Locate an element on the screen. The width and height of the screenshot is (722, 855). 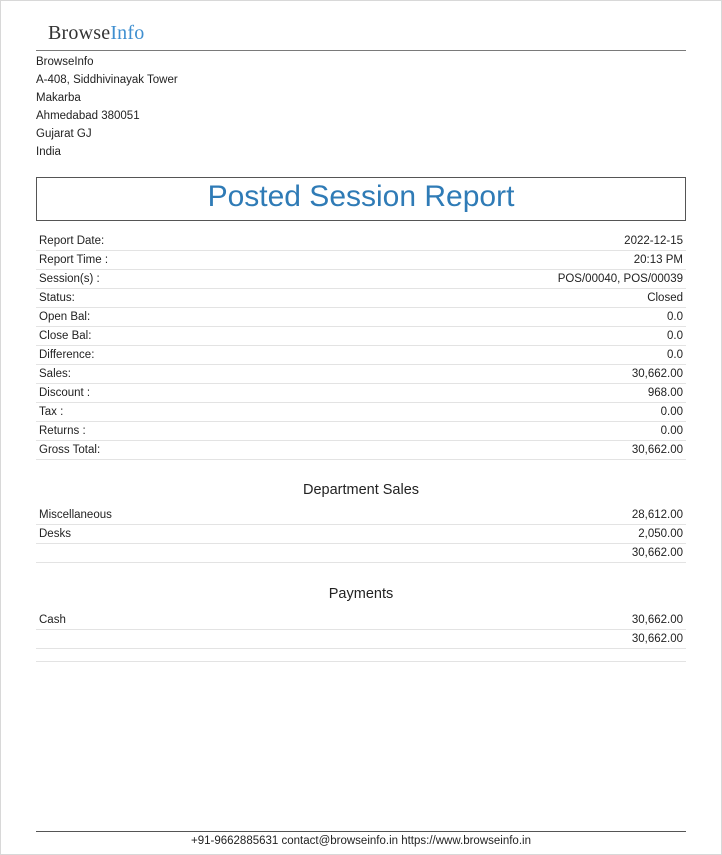
department-label: Desks is located at coordinates (55, 534).